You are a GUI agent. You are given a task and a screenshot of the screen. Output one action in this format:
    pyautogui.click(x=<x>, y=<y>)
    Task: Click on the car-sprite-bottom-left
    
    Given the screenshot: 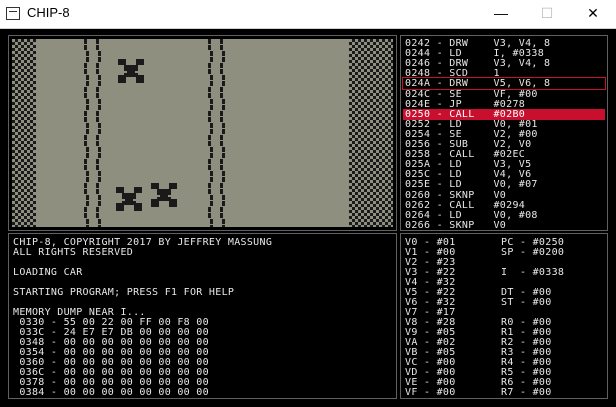 What is the action you would take?
    pyautogui.click(x=129, y=199)
    